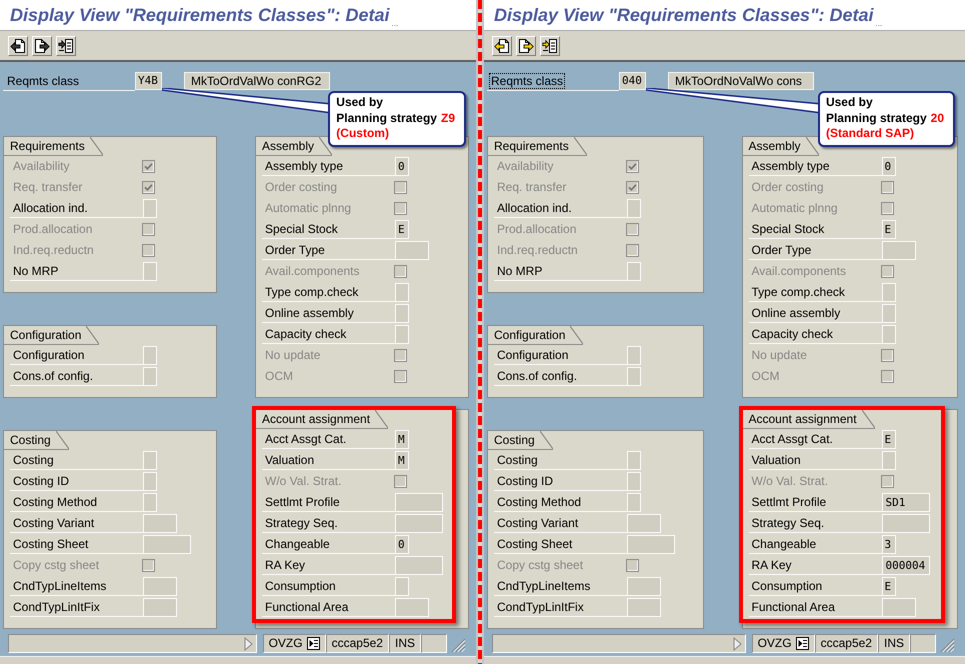 The image size is (965, 664). Describe the element at coordinates (765, 376) in the screenshot. I see `field-label: OCM` at that location.